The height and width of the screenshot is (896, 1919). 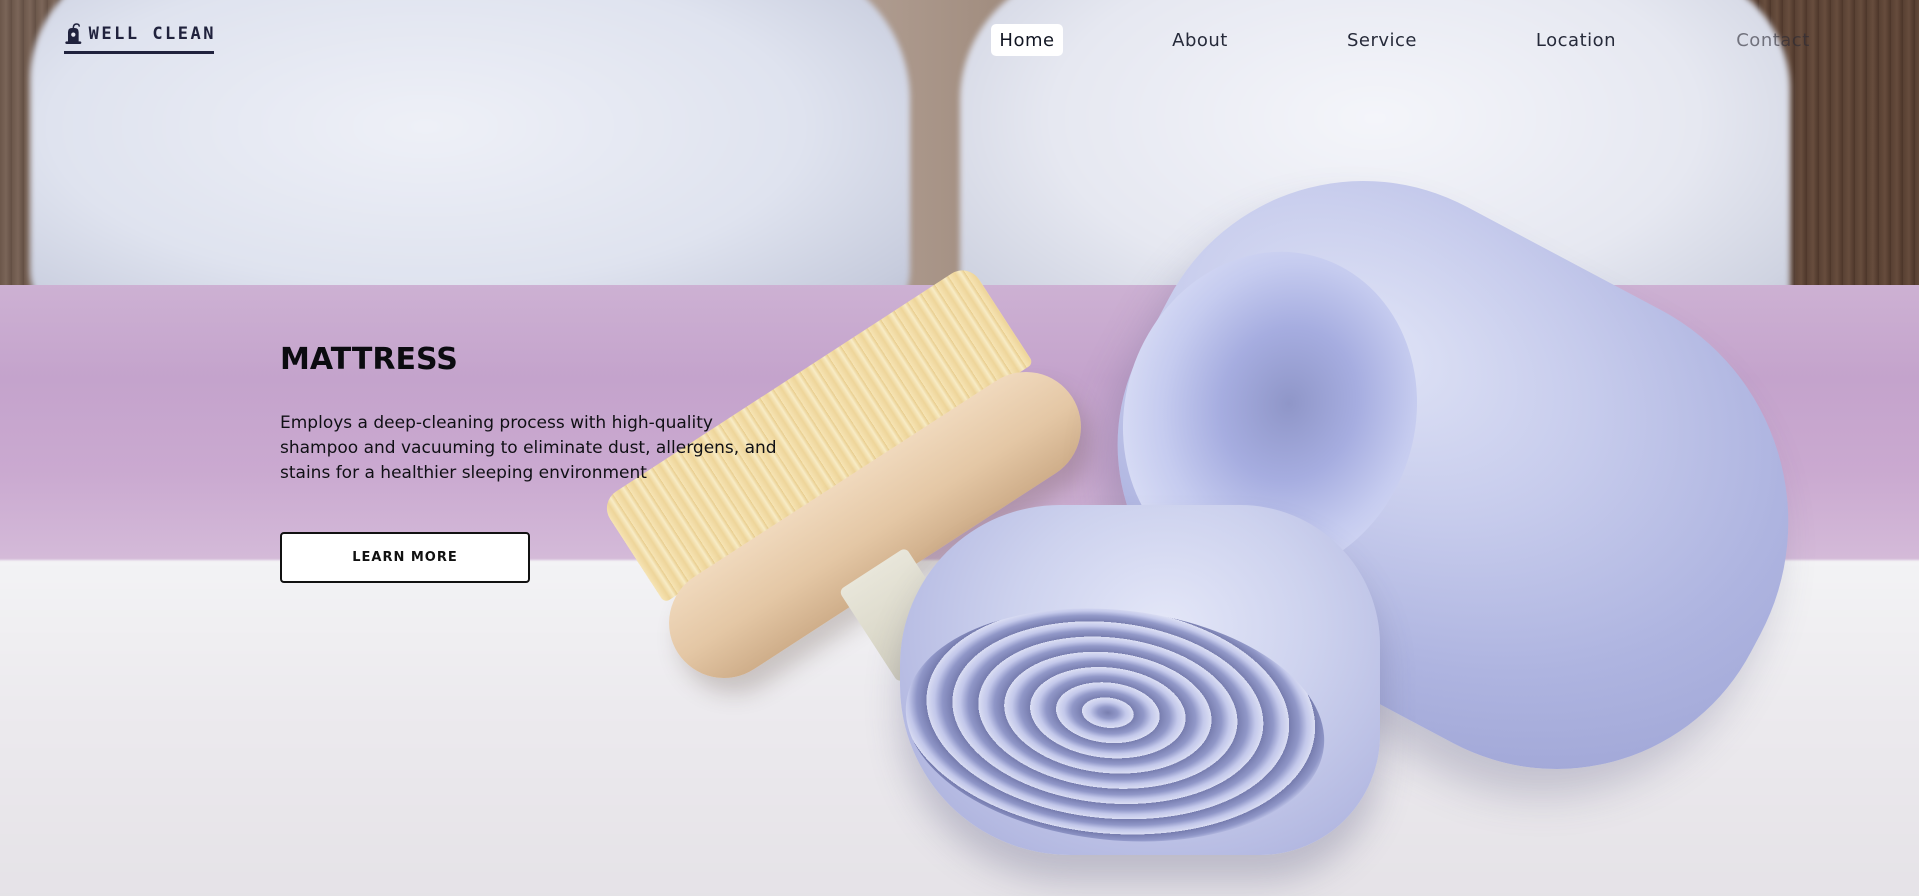 What do you see at coordinates (1576, 40) in the screenshot?
I see `nav-location: Location` at bounding box center [1576, 40].